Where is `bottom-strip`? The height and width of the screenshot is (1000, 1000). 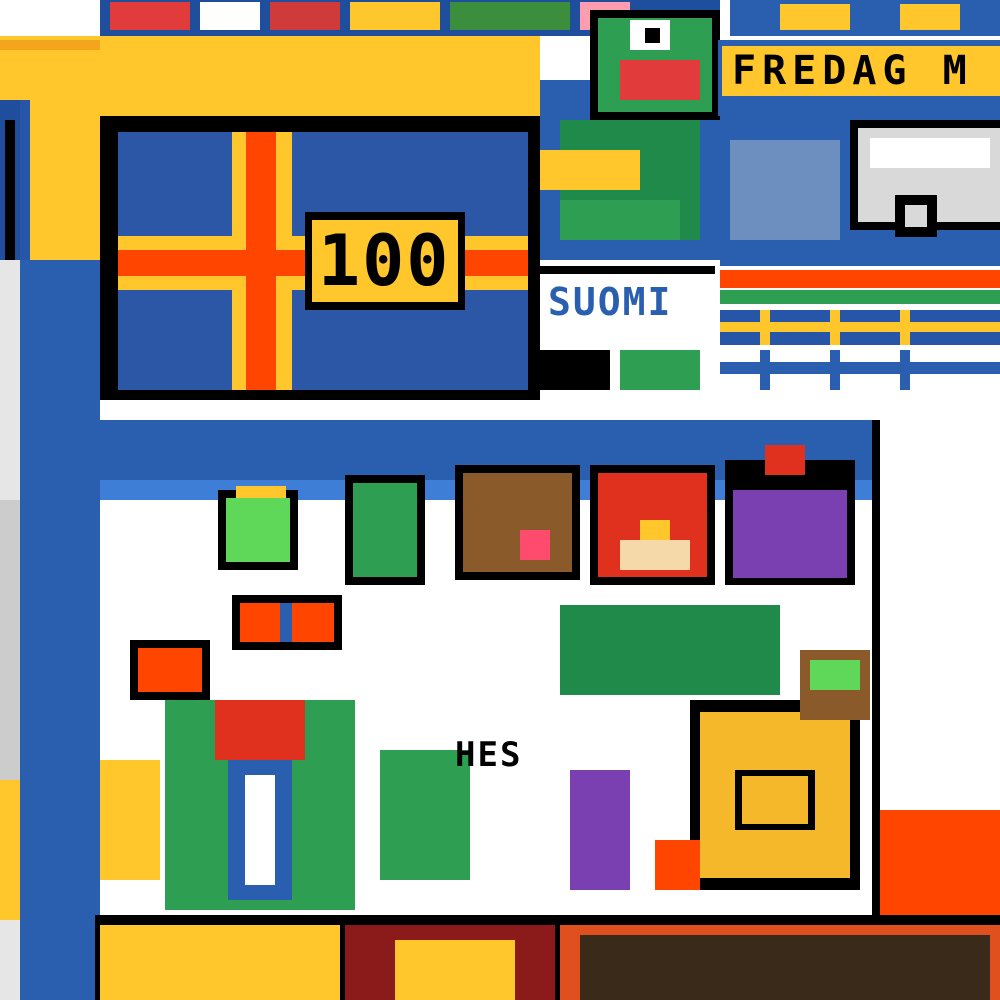
bottom-strip is located at coordinates (547, 957).